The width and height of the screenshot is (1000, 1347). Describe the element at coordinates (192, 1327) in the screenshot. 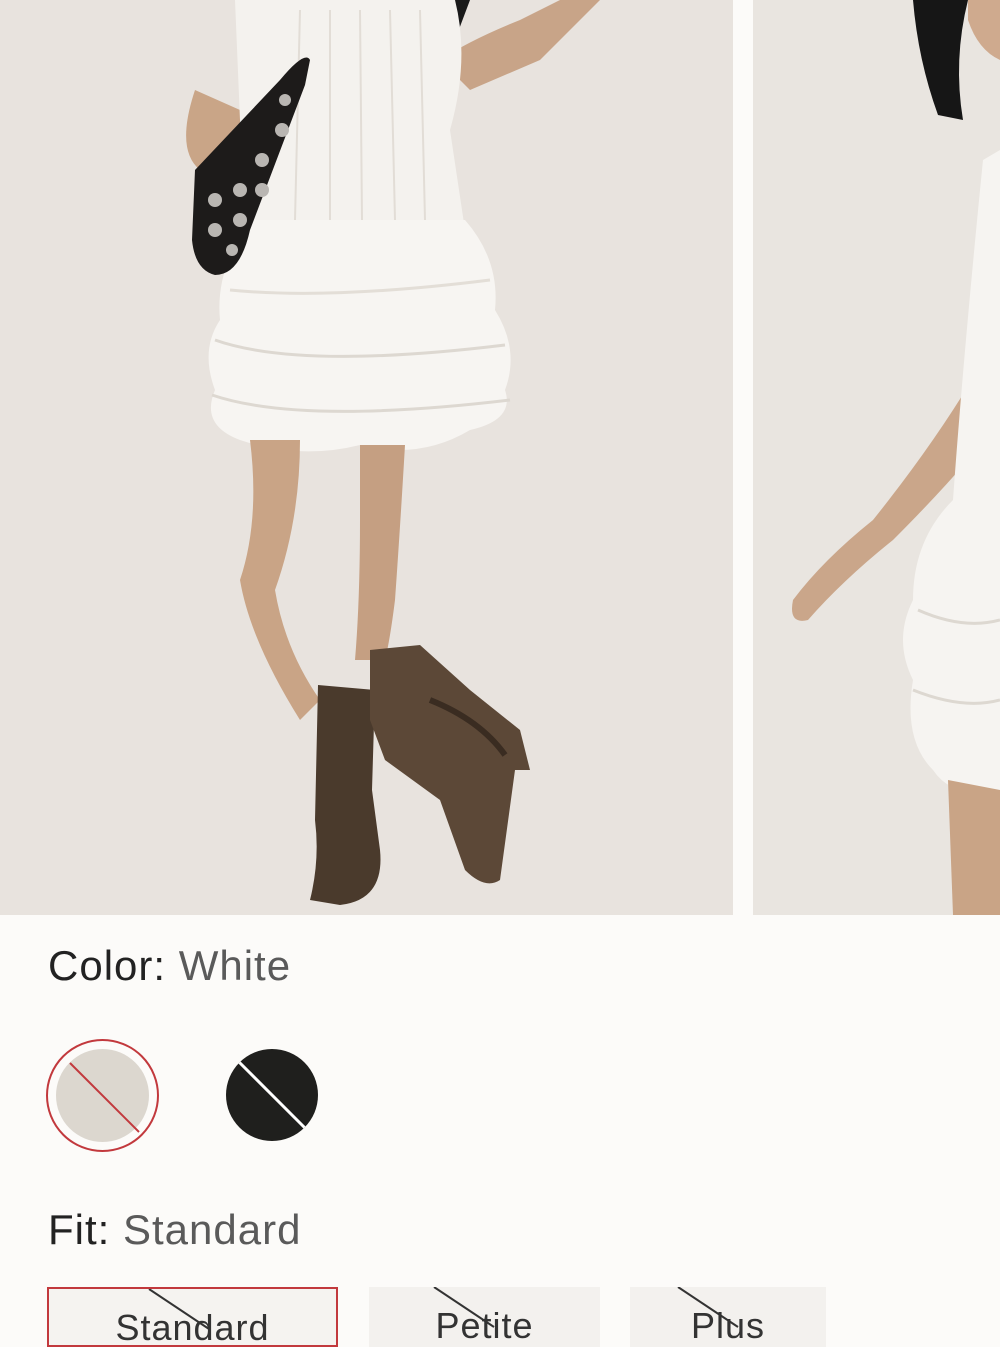

I see `fit-option-label: Standard` at that location.